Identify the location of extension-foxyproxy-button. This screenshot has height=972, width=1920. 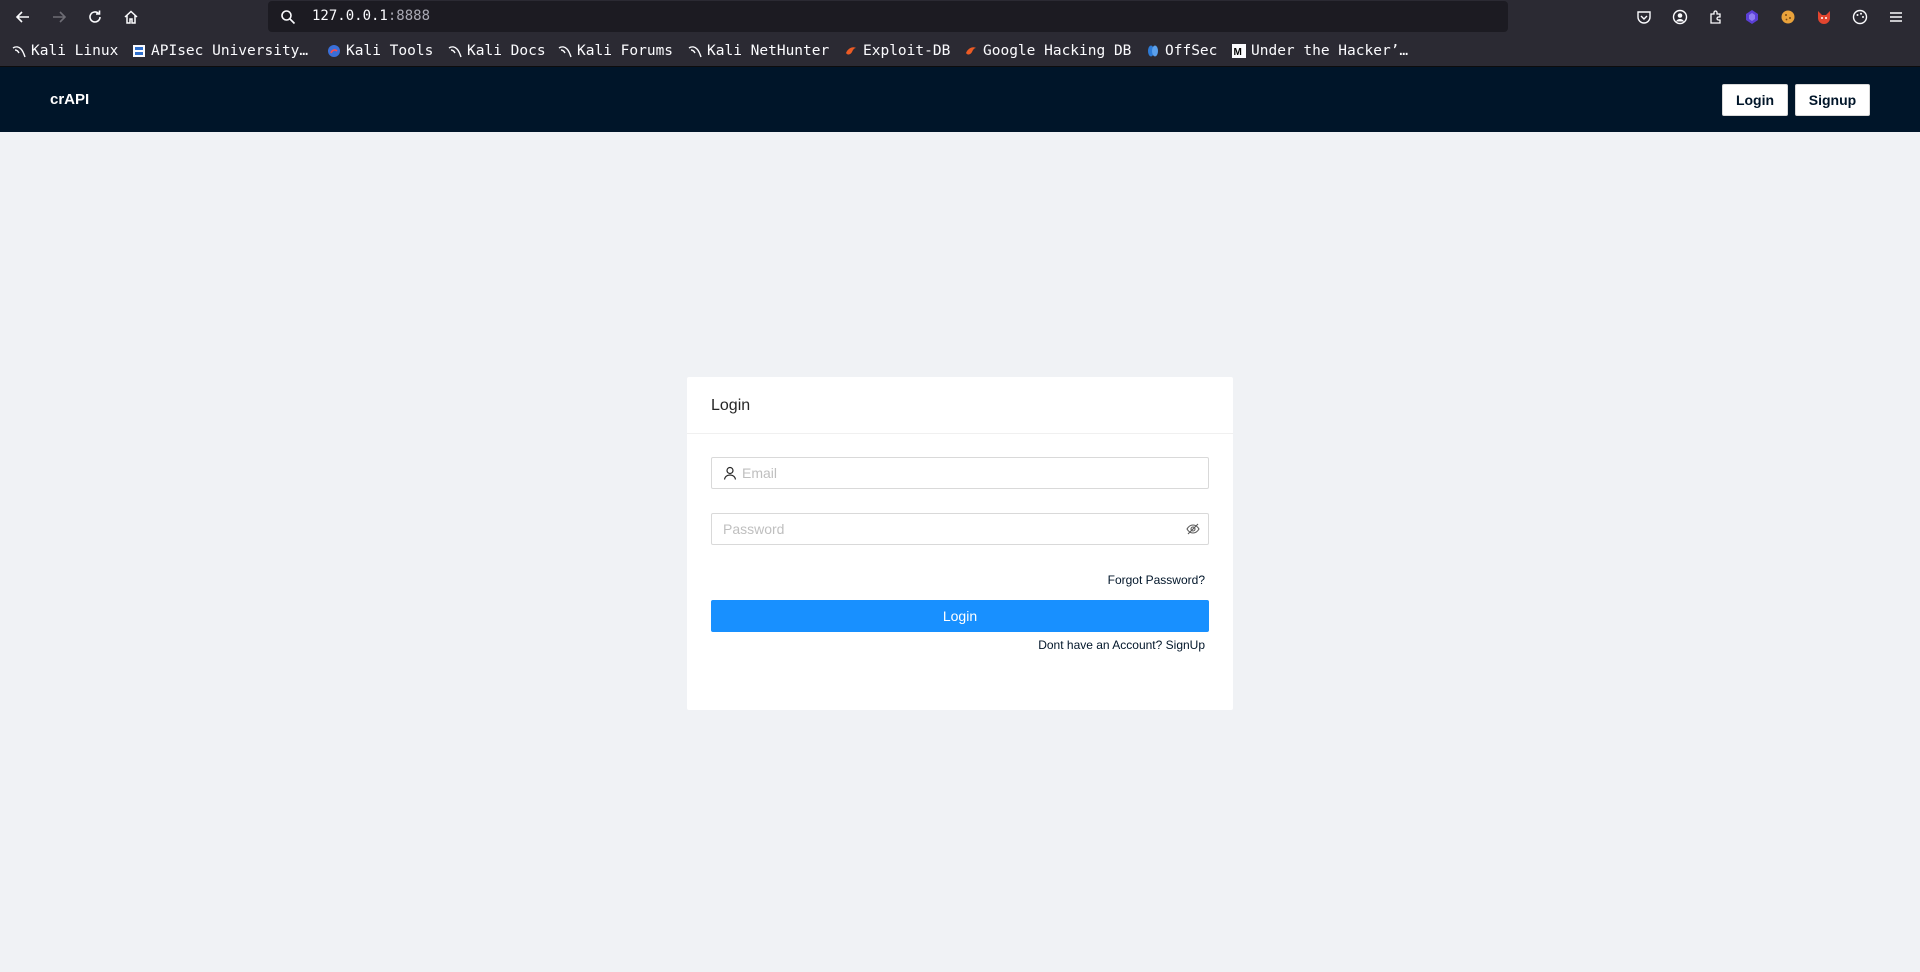
(1824, 17).